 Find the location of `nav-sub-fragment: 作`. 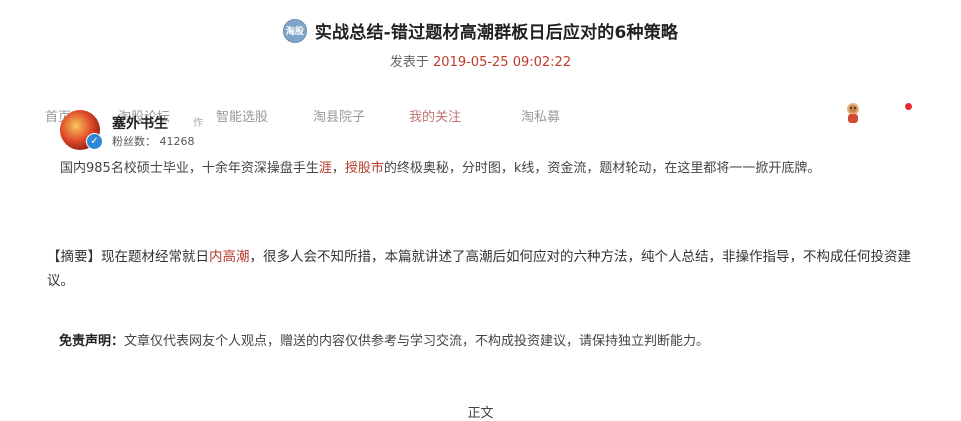

nav-sub-fragment: 作 is located at coordinates (198, 123).